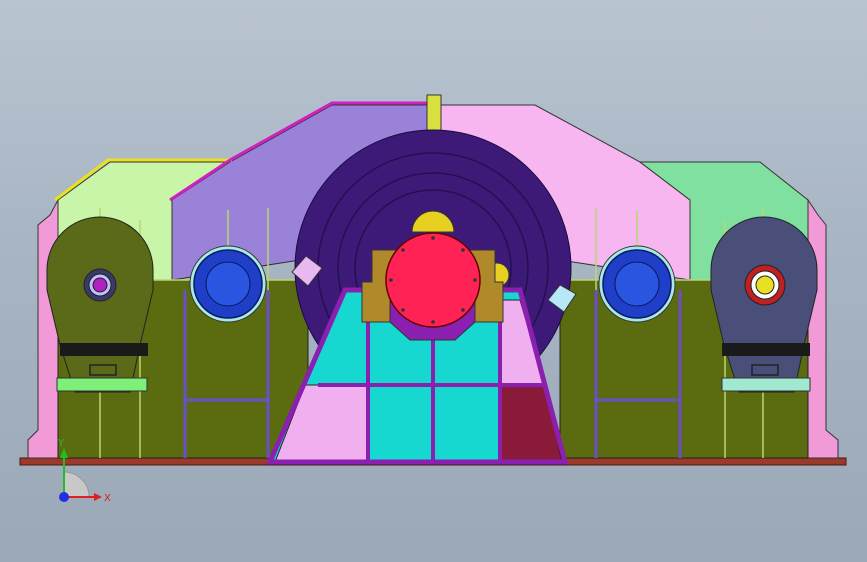  I want to click on hub-disc, so click(433, 280).